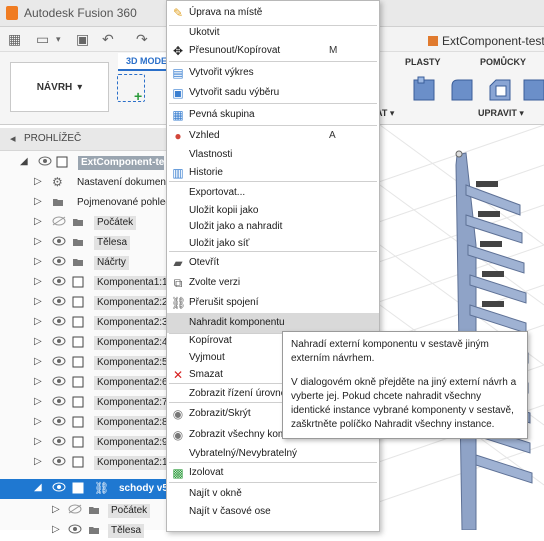  What do you see at coordinates (85, 263) in the screenshot?
I see `tree-item-nacrty: ▷ Náčrty` at bounding box center [85, 263].